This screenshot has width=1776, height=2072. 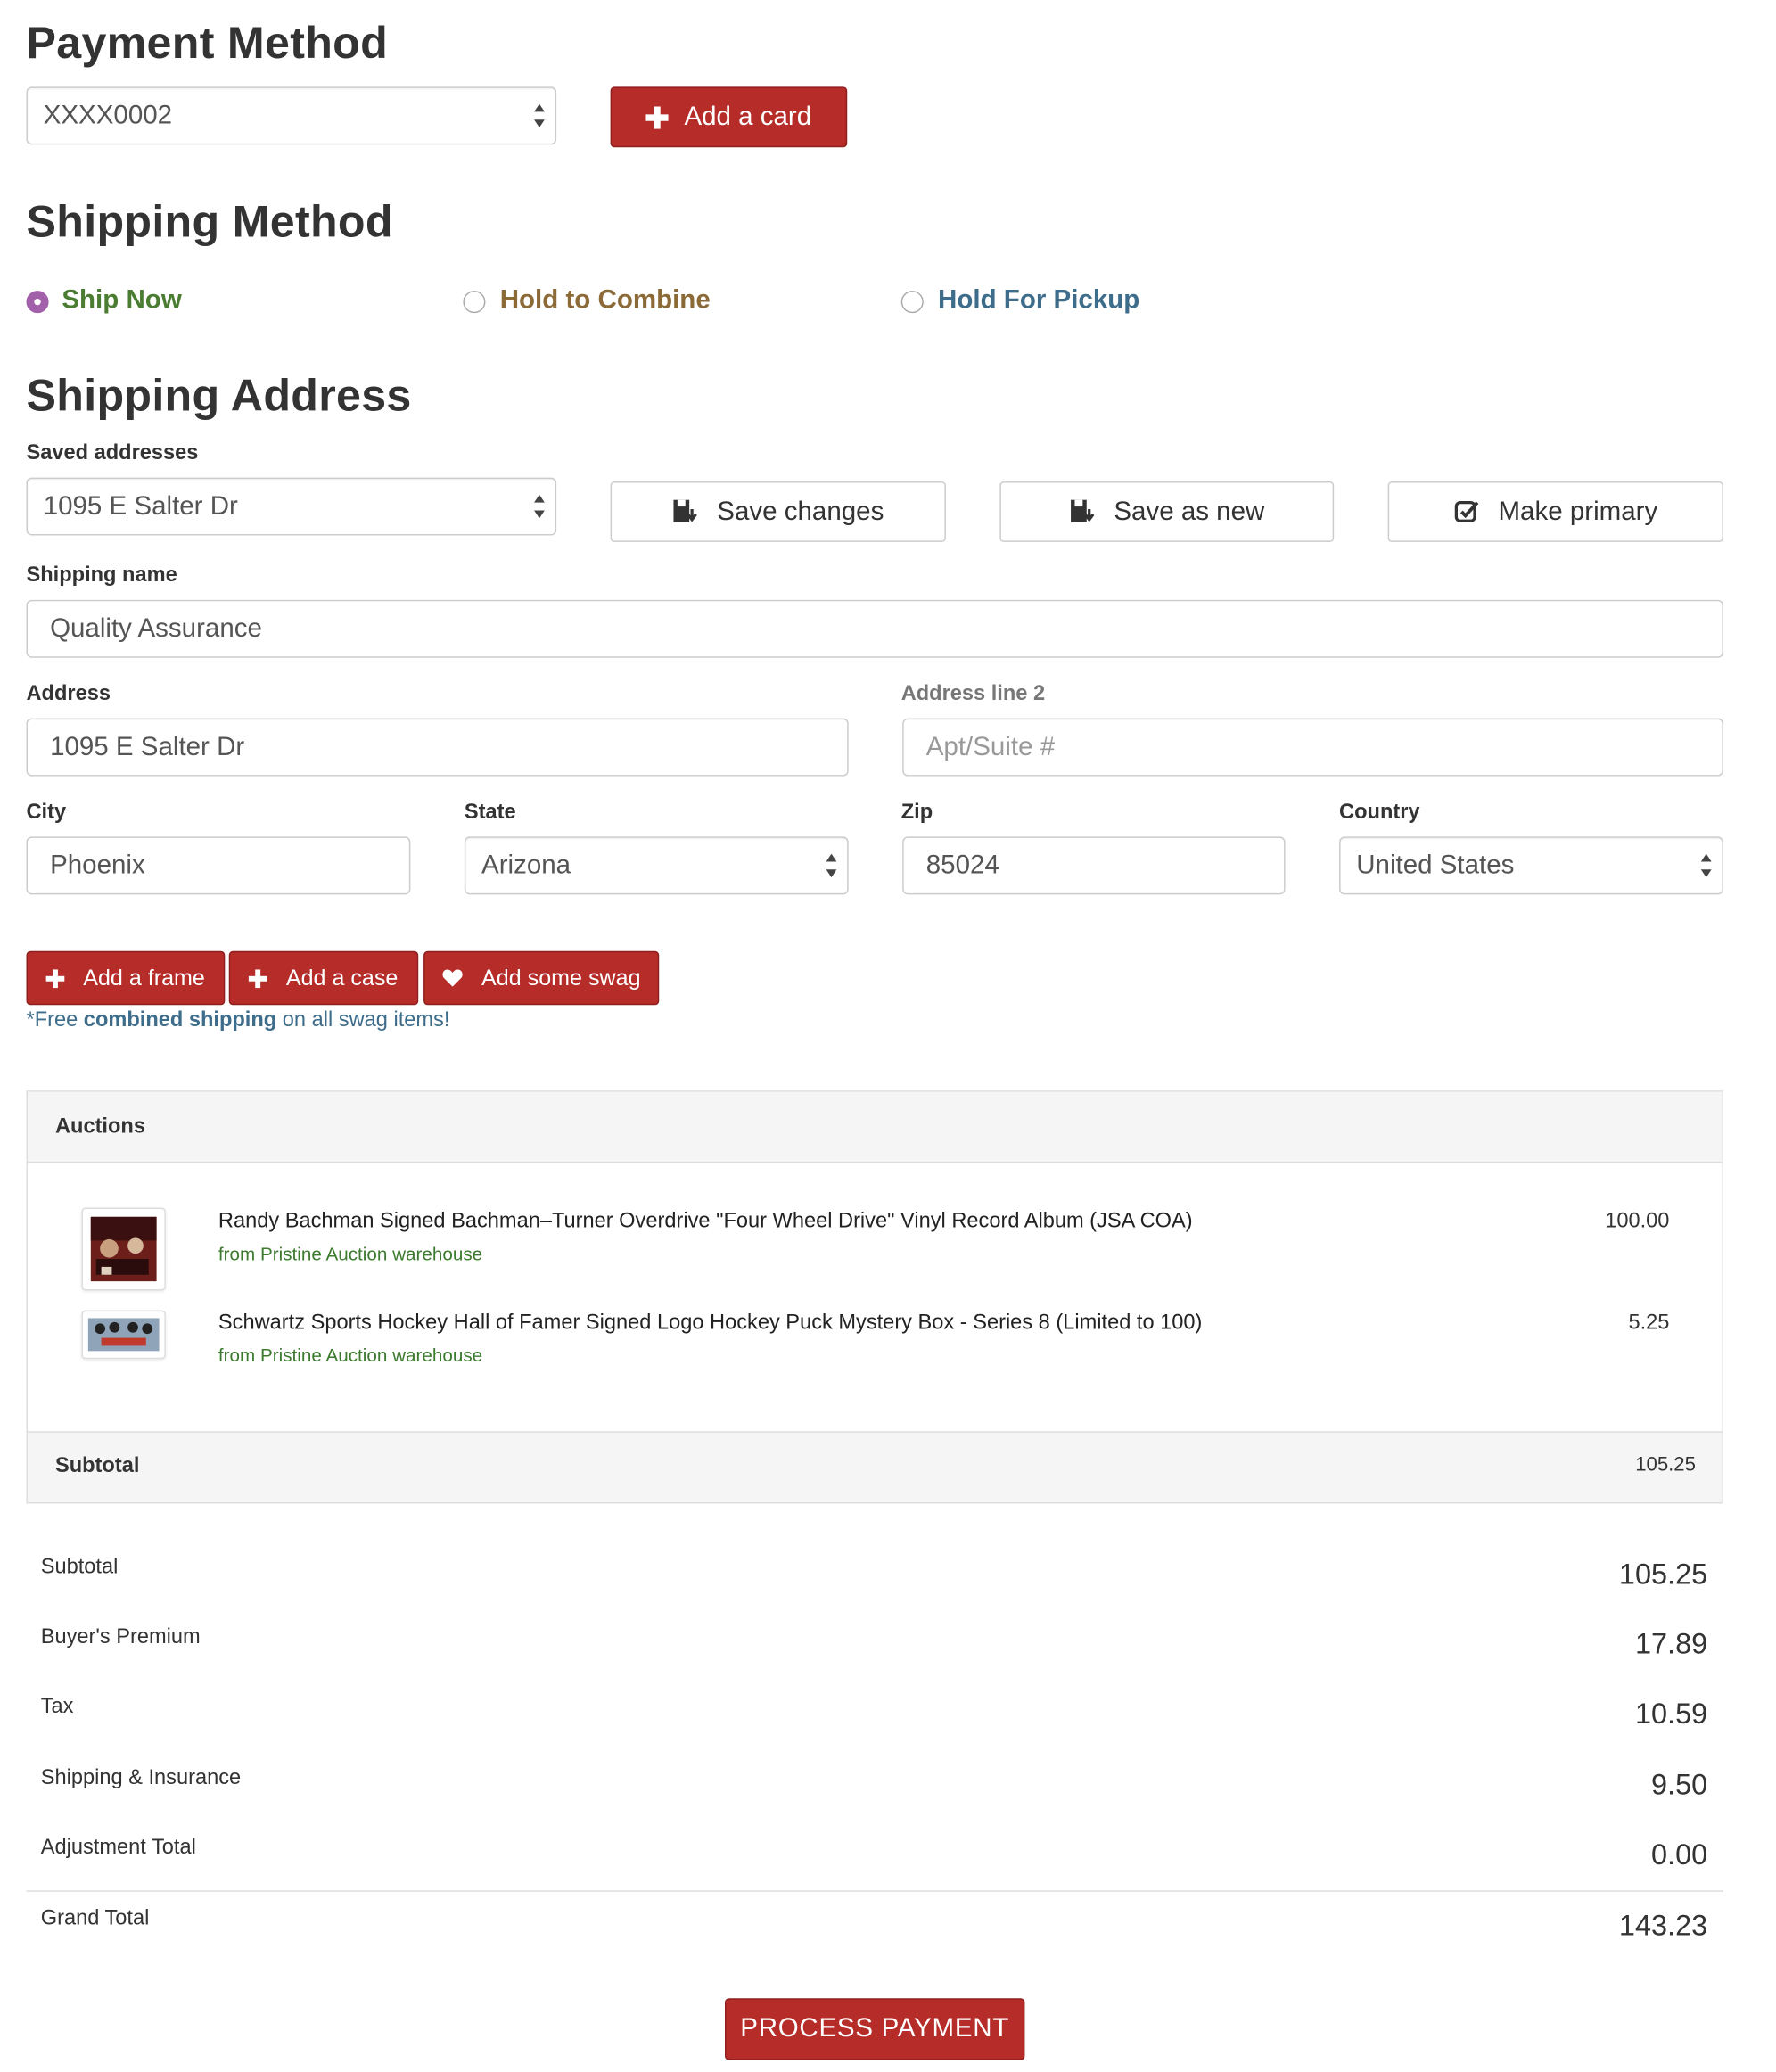 What do you see at coordinates (37, 302) in the screenshot?
I see `radio-ship-now` at bounding box center [37, 302].